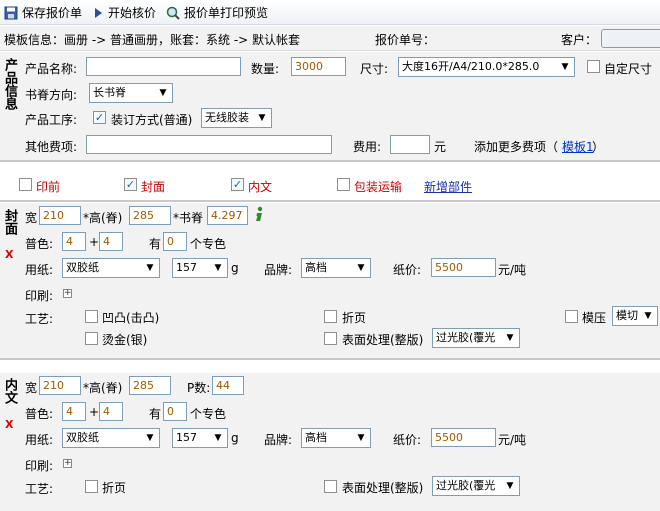 The image size is (660, 511). What do you see at coordinates (316, 267) in the screenshot?
I see `cover-brand-value: 高档` at bounding box center [316, 267].